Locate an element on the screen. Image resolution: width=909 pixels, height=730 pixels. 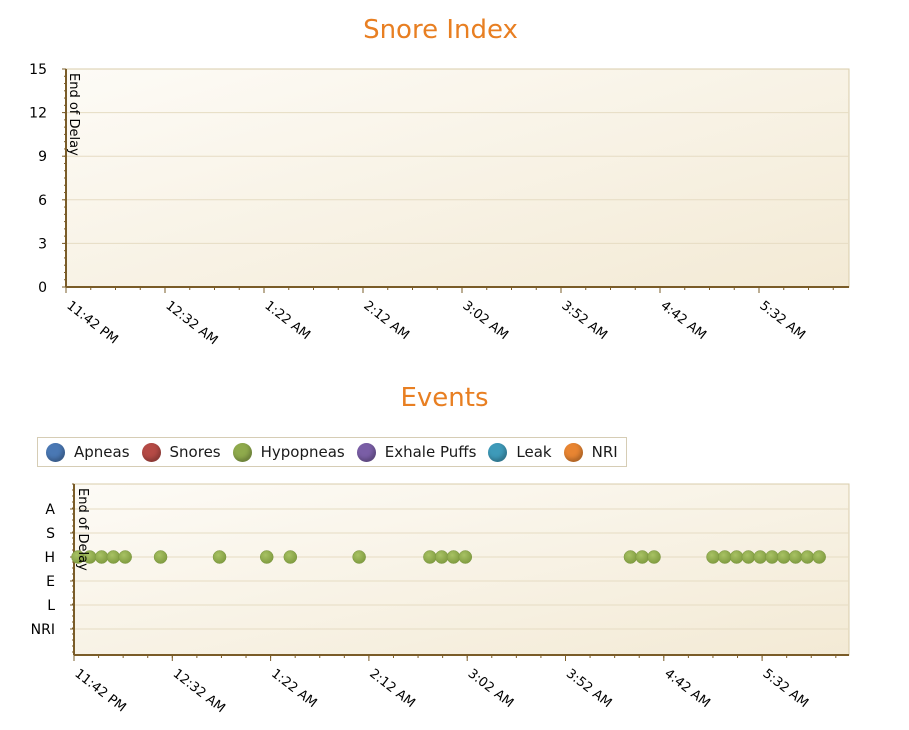
events-y-category-label: S is located at coordinates (50, 534).